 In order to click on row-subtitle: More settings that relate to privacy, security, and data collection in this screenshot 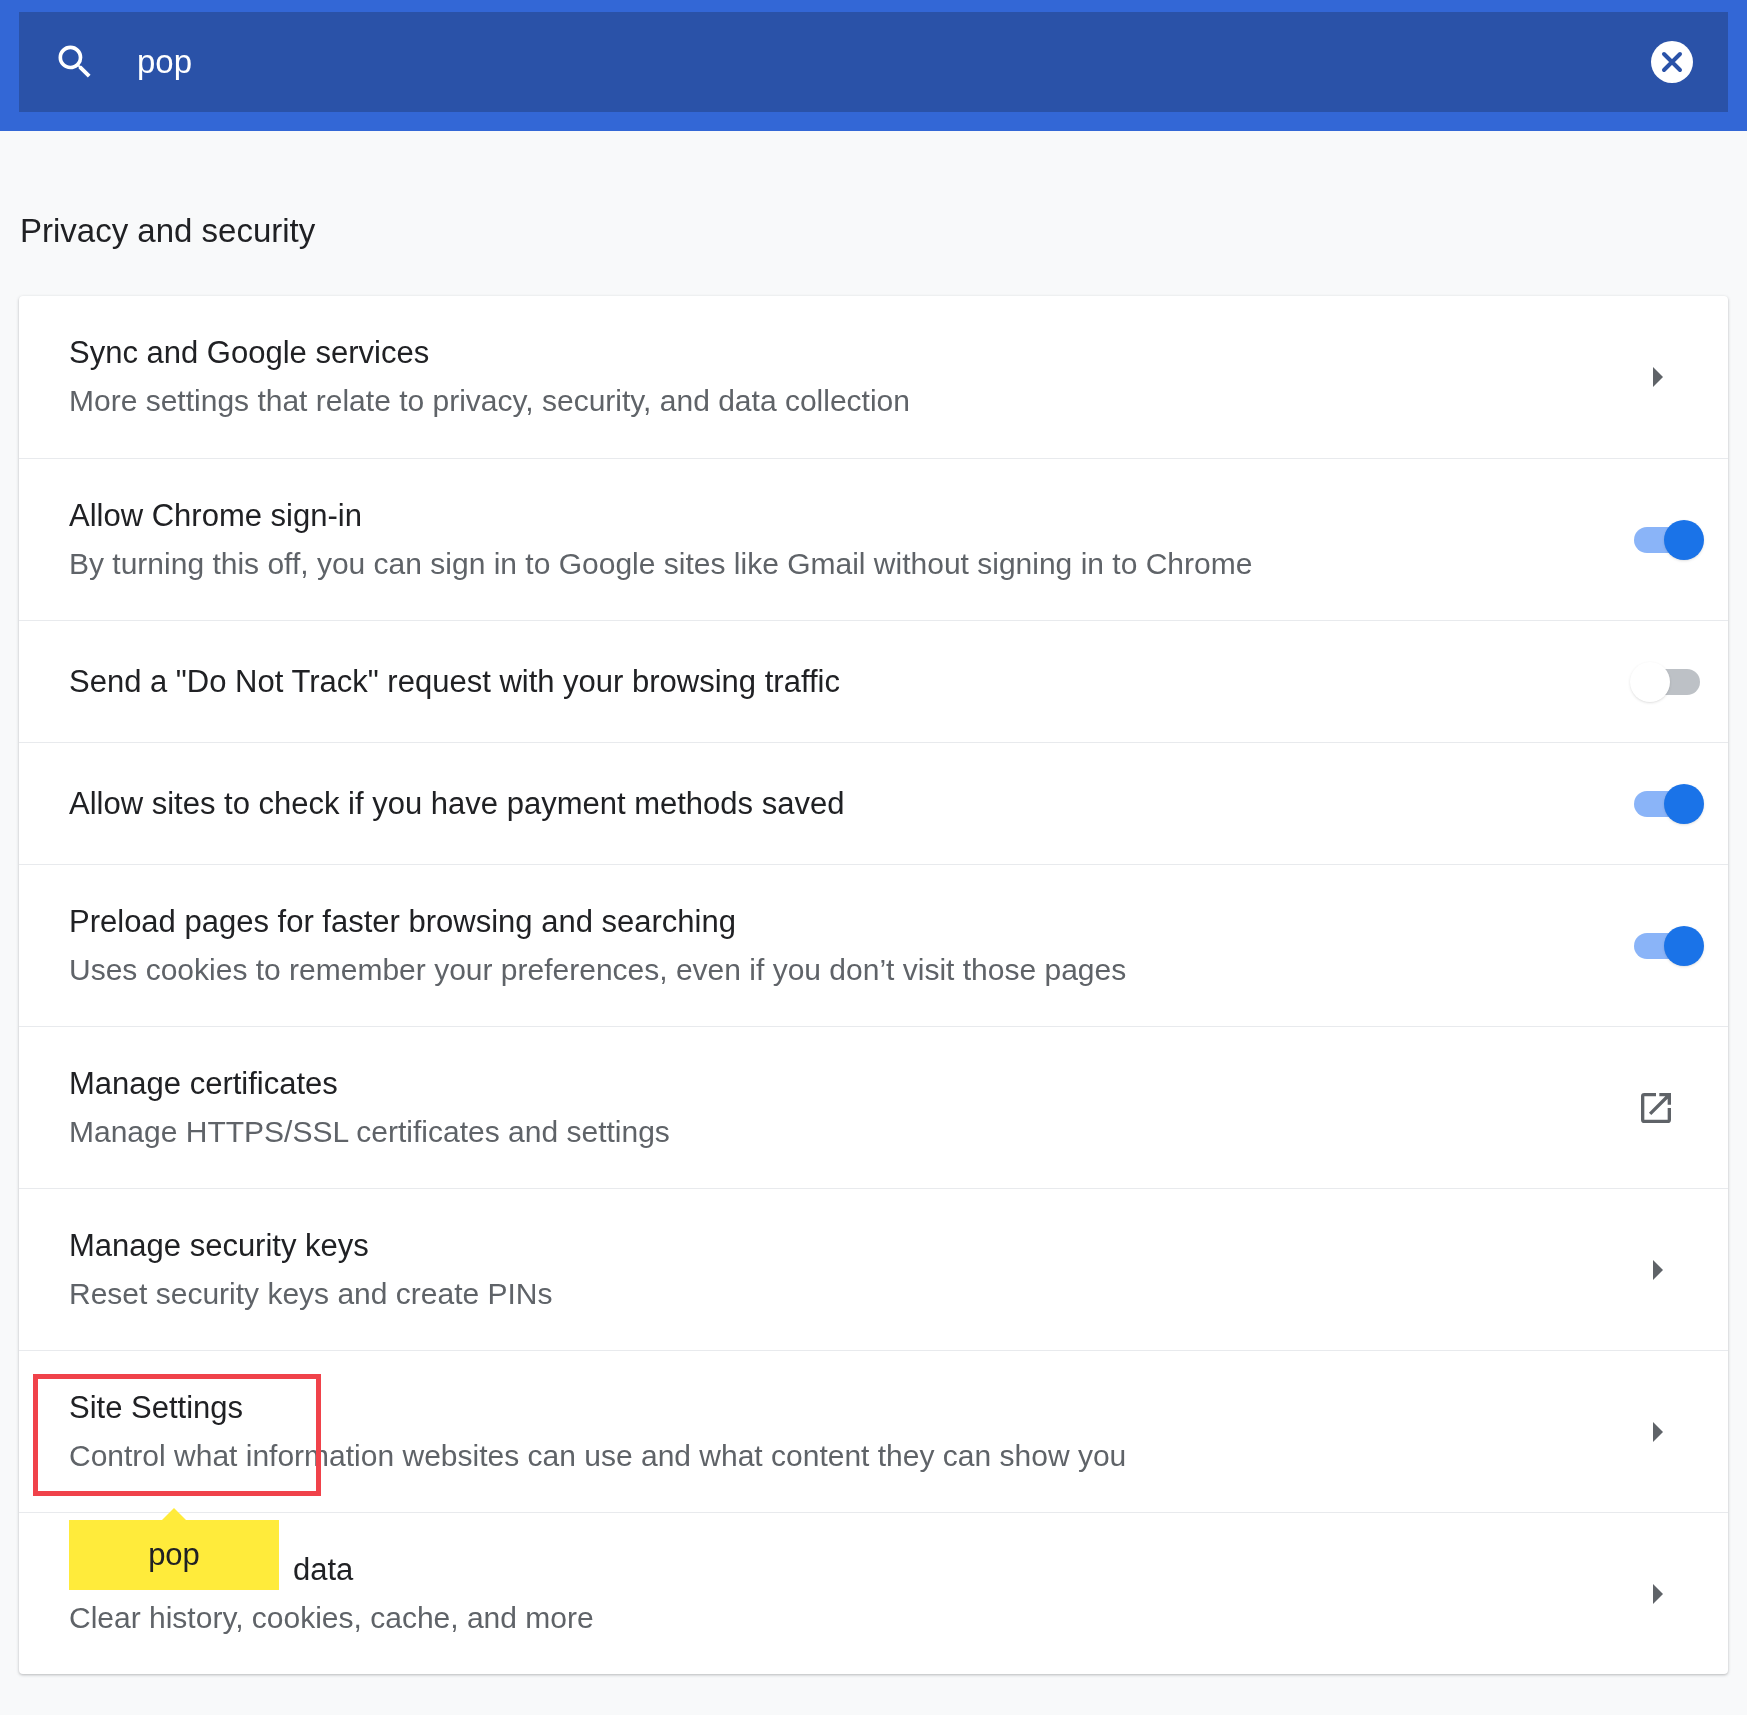, I will do `click(490, 401)`.